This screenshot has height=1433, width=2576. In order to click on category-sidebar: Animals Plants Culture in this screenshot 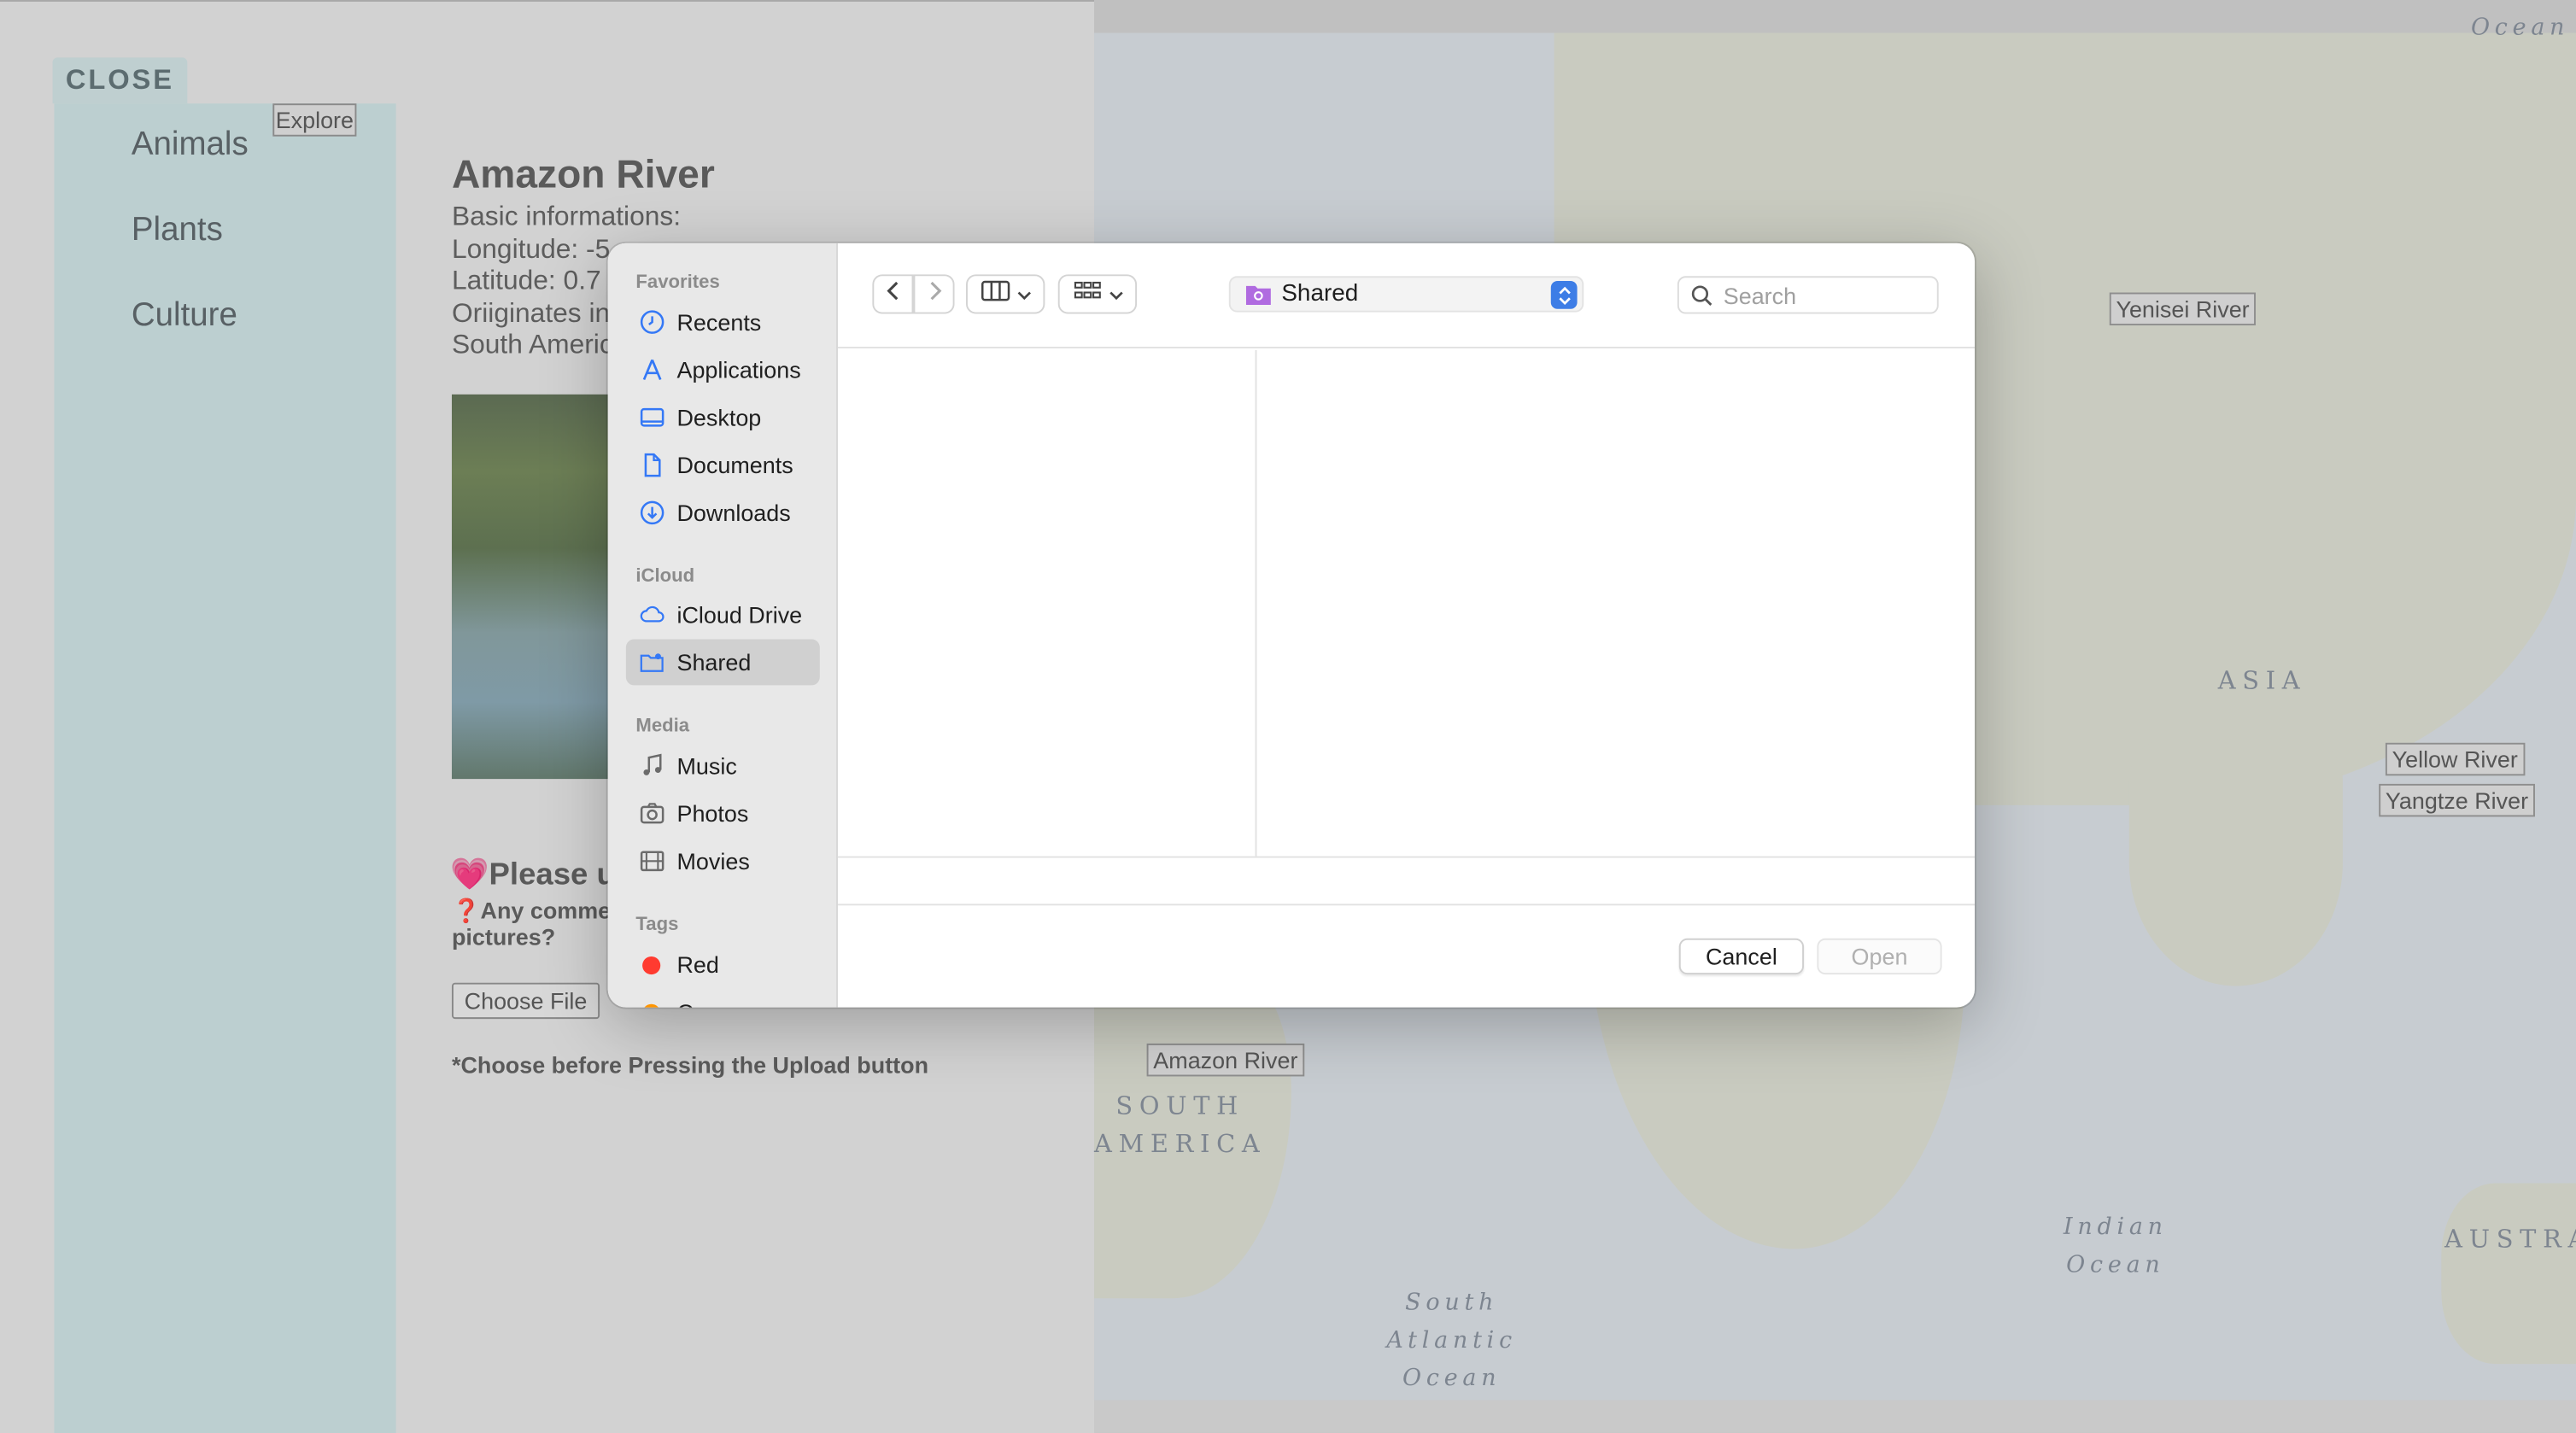, I will do `click(225, 768)`.